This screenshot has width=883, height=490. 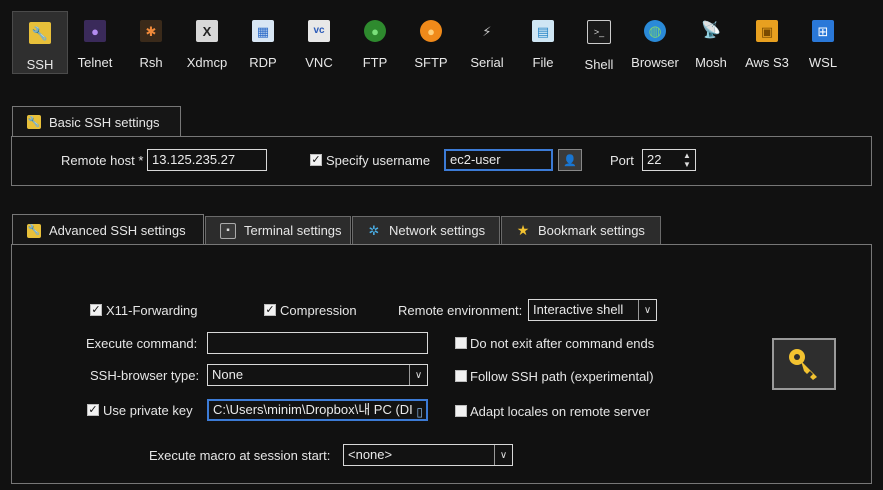 I want to click on tool-ssh: 🔧 SSH, so click(x=40, y=42).